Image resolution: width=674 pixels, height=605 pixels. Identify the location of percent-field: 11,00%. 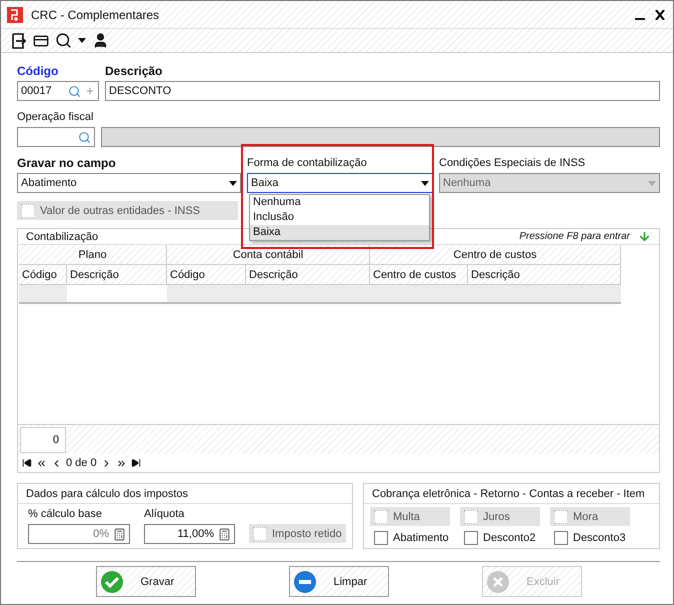
(189, 534).